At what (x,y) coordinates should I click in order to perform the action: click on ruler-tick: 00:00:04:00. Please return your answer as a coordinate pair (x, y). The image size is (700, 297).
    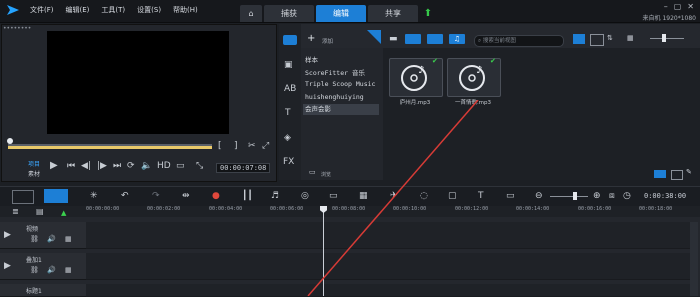
    Looking at the image, I should click on (226, 209).